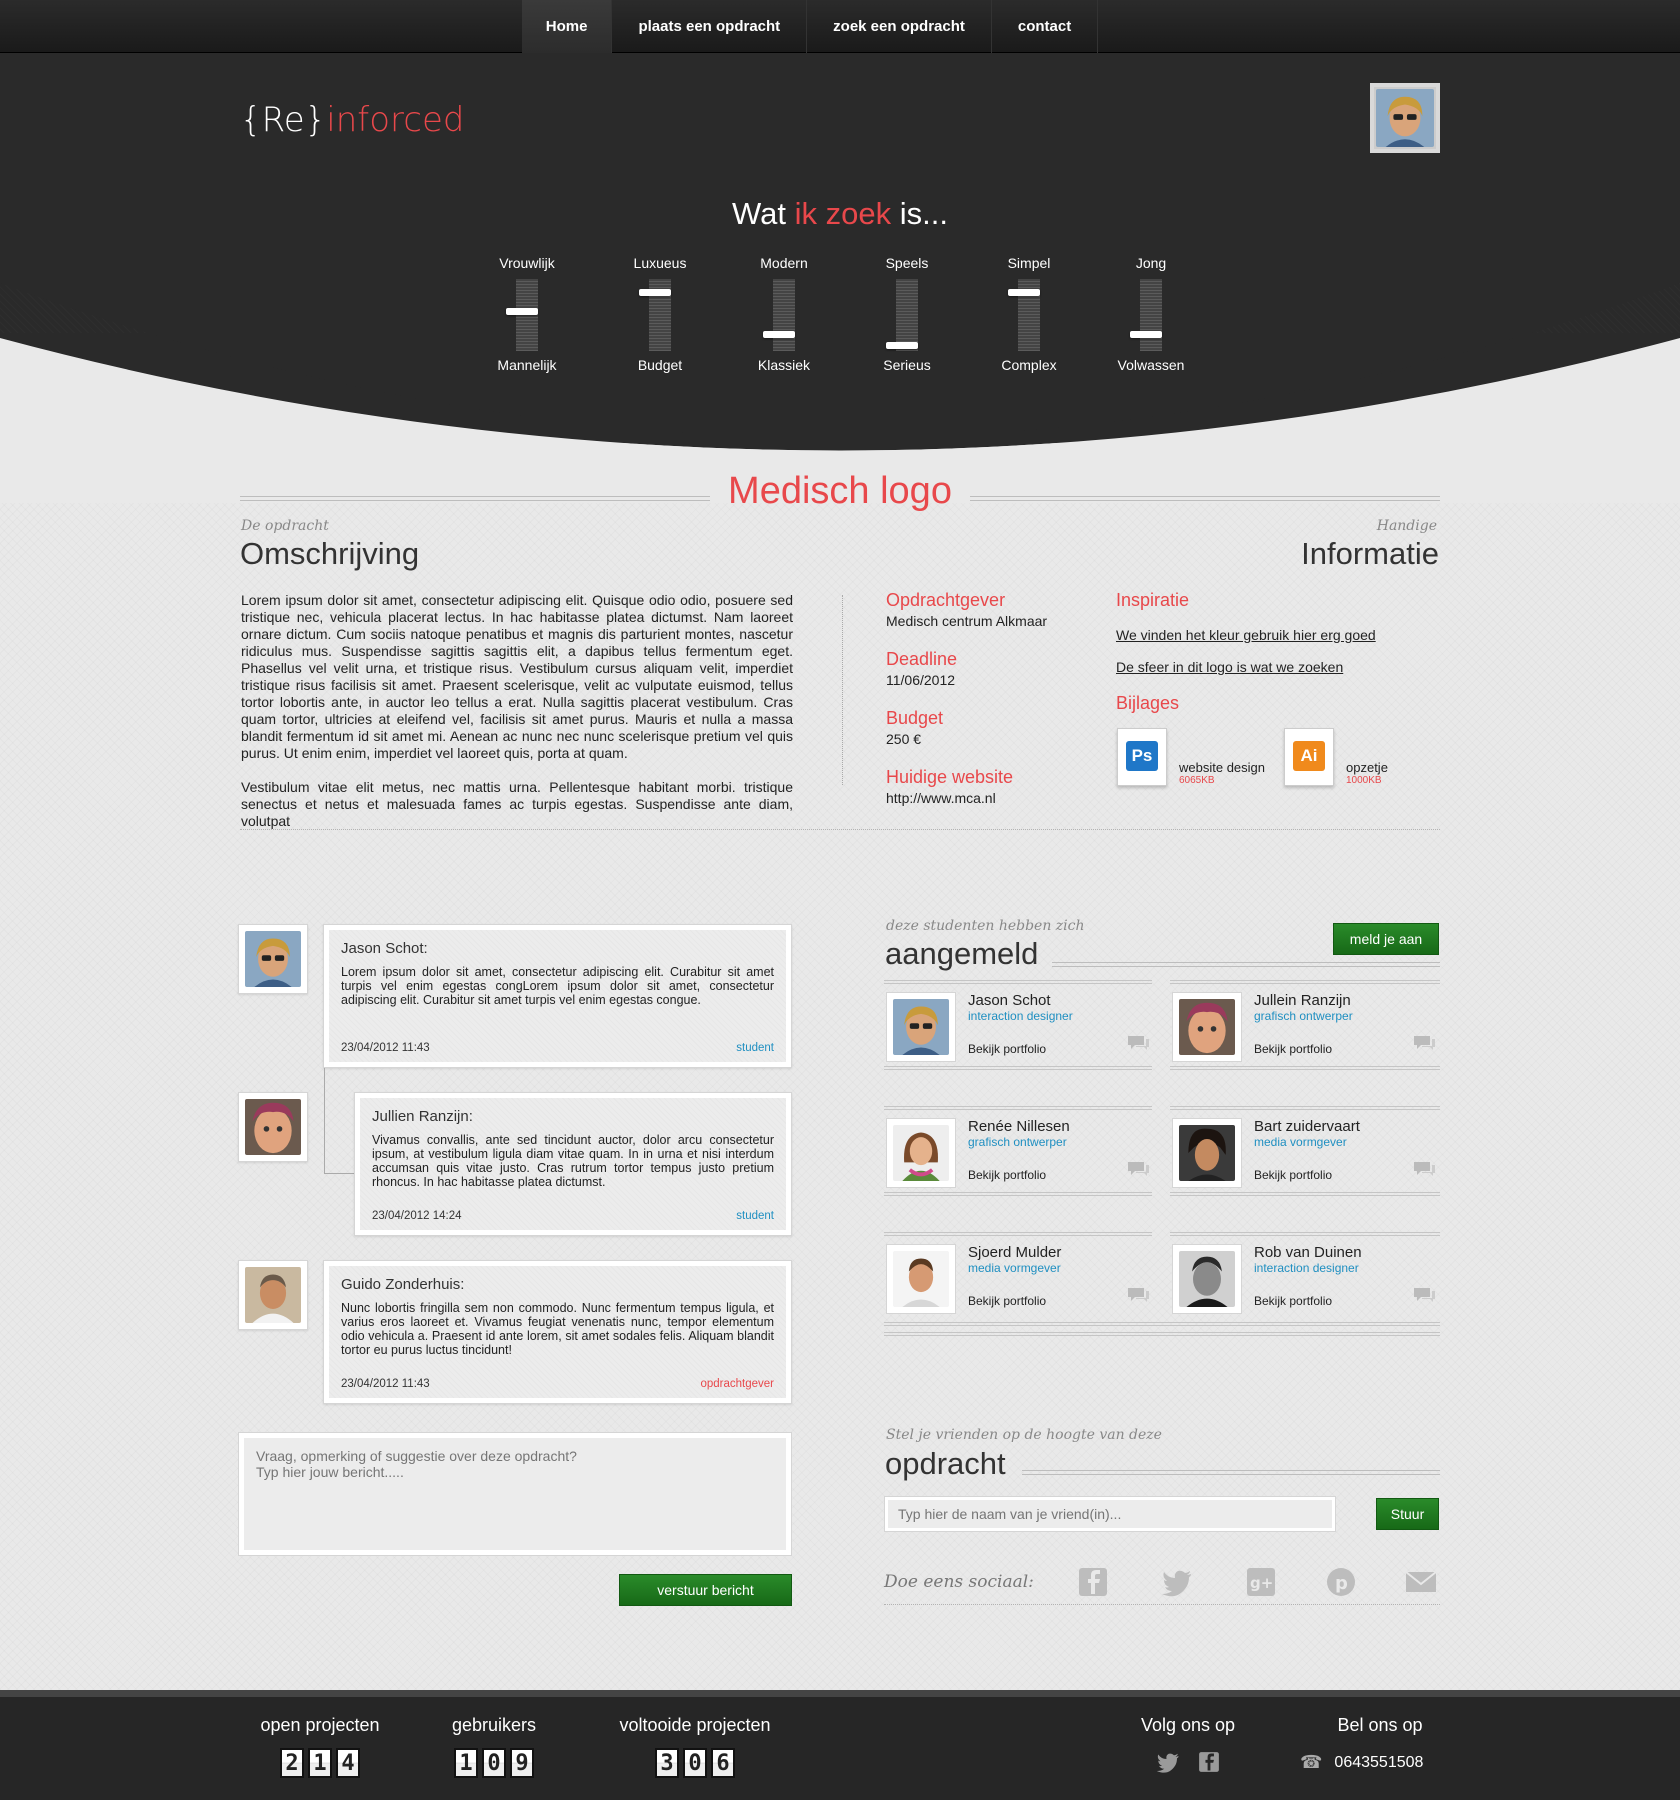 The image size is (1680, 1800). I want to click on attachment-psd: Ps website design 6065KB, so click(1191, 757).